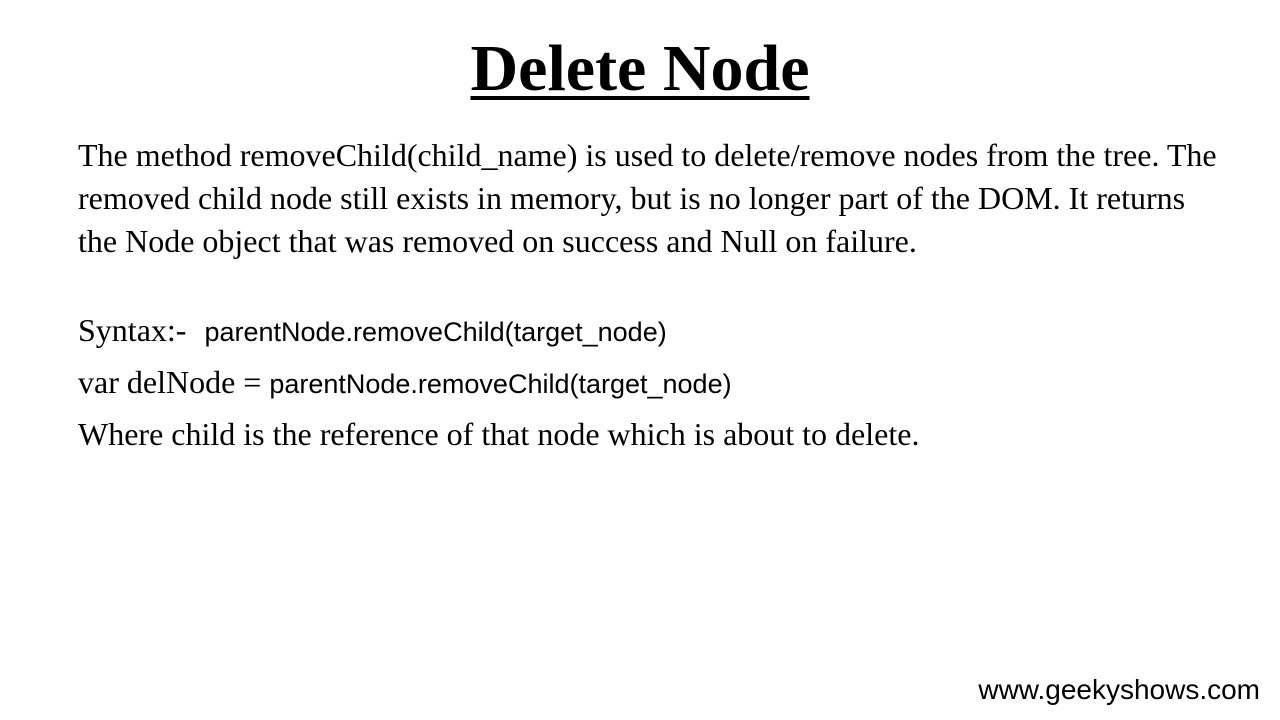  Describe the element at coordinates (174, 382) in the screenshot. I see `example-prefix: var delNode =` at that location.